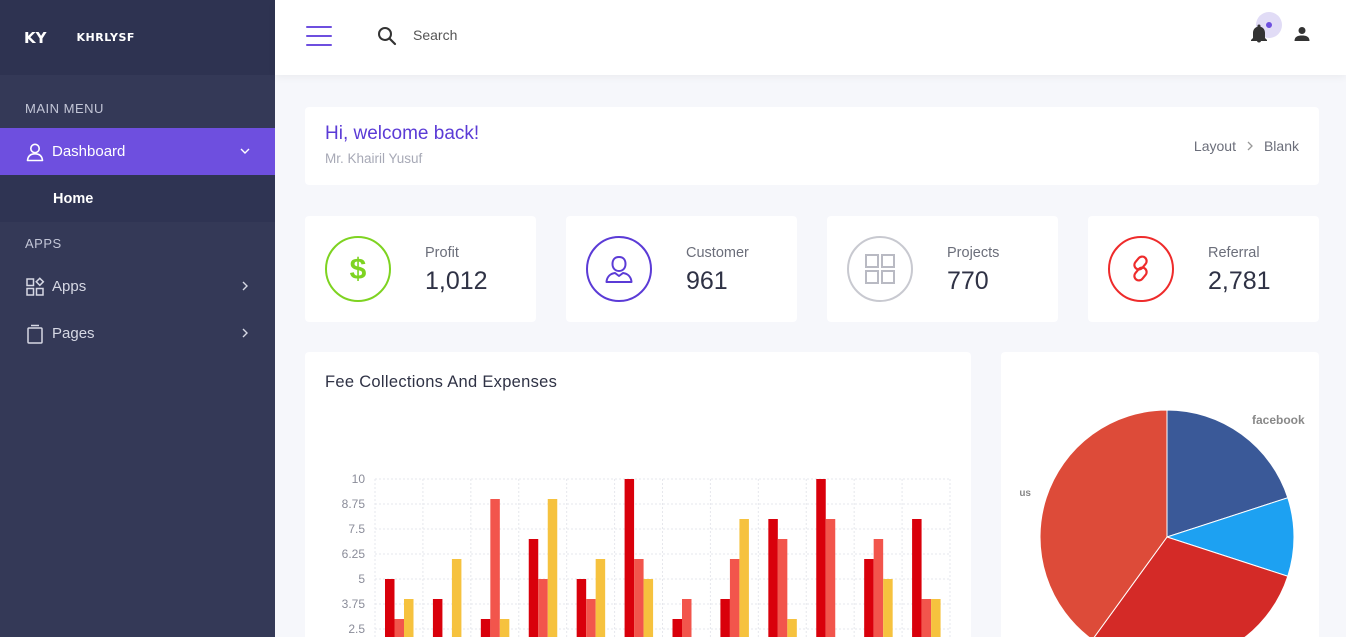  I want to click on stat-value: 770, so click(968, 281).